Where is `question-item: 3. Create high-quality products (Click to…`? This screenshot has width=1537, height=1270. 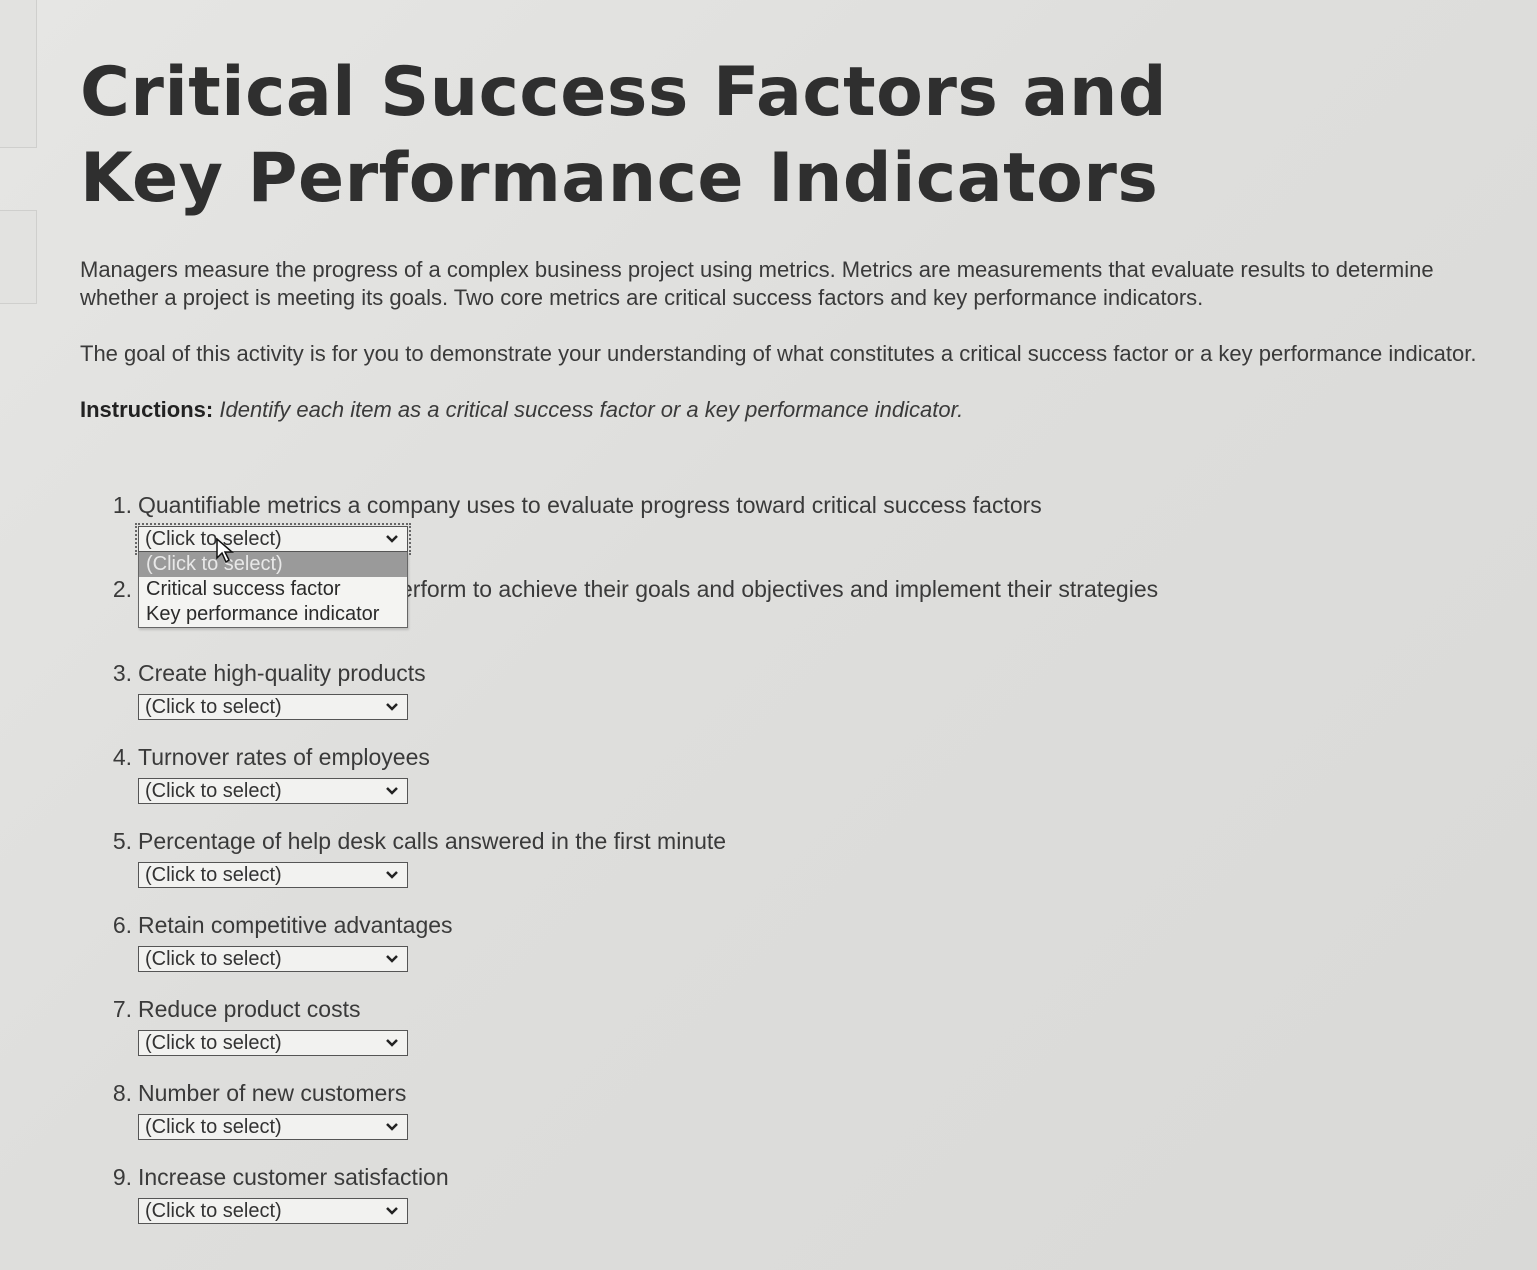
question-item: 3. Create high-quality products (Click to… is located at coordinates (758, 700).